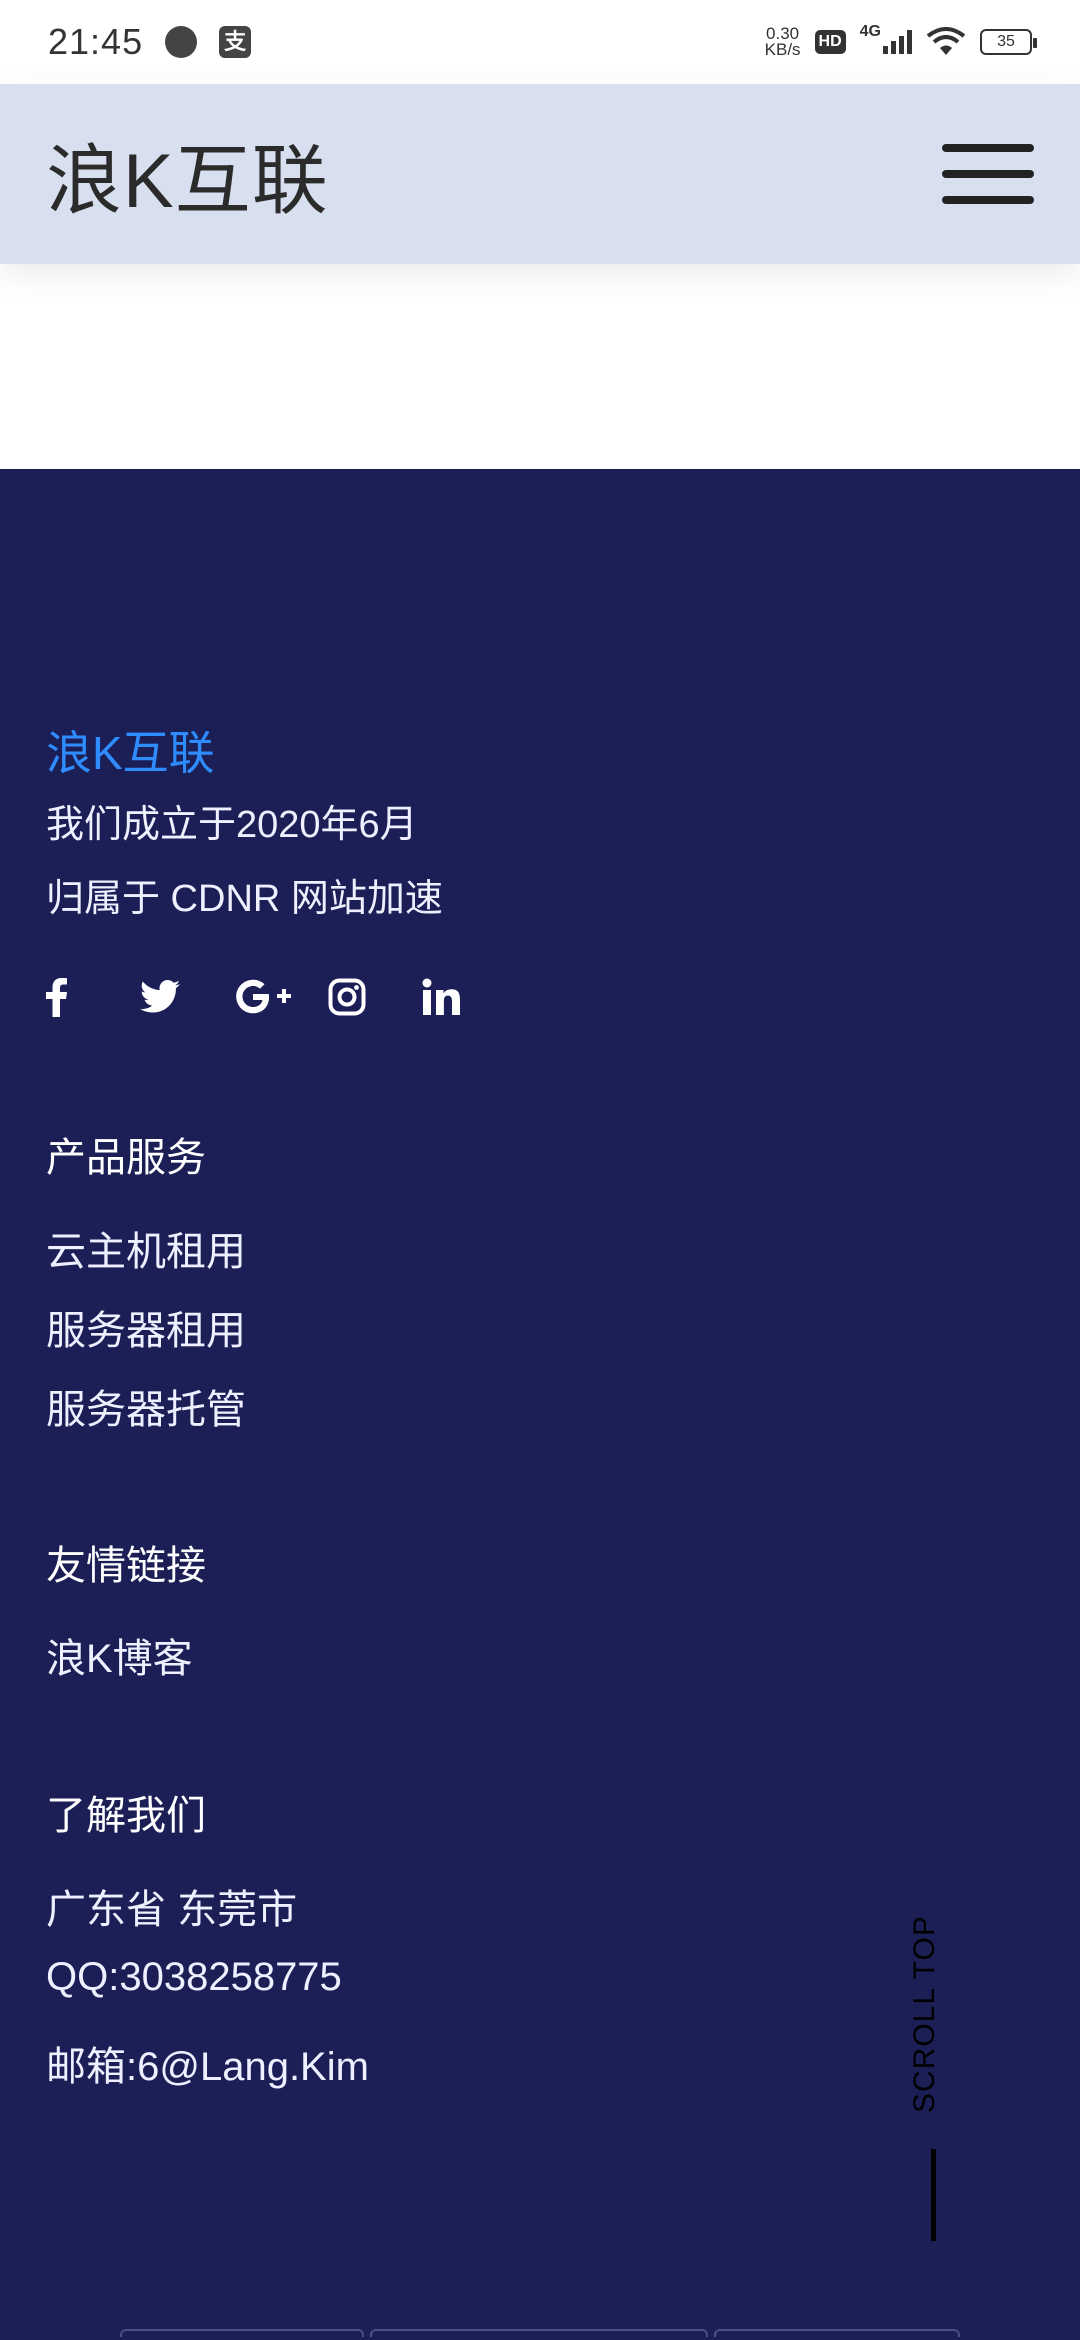 The height and width of the screenshot is (2340, 1080). I want to click on scroll-top-button: SCROLL TOP, so click(933, 2079).